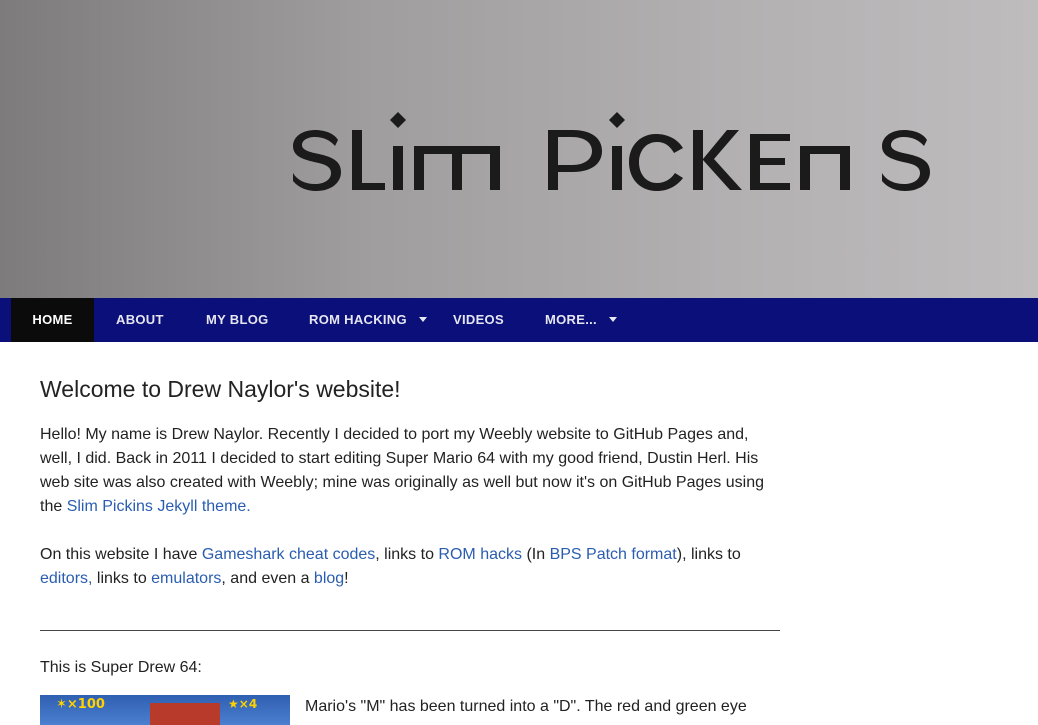  I want to click on link-emulators: emulators, so click(186, 578).